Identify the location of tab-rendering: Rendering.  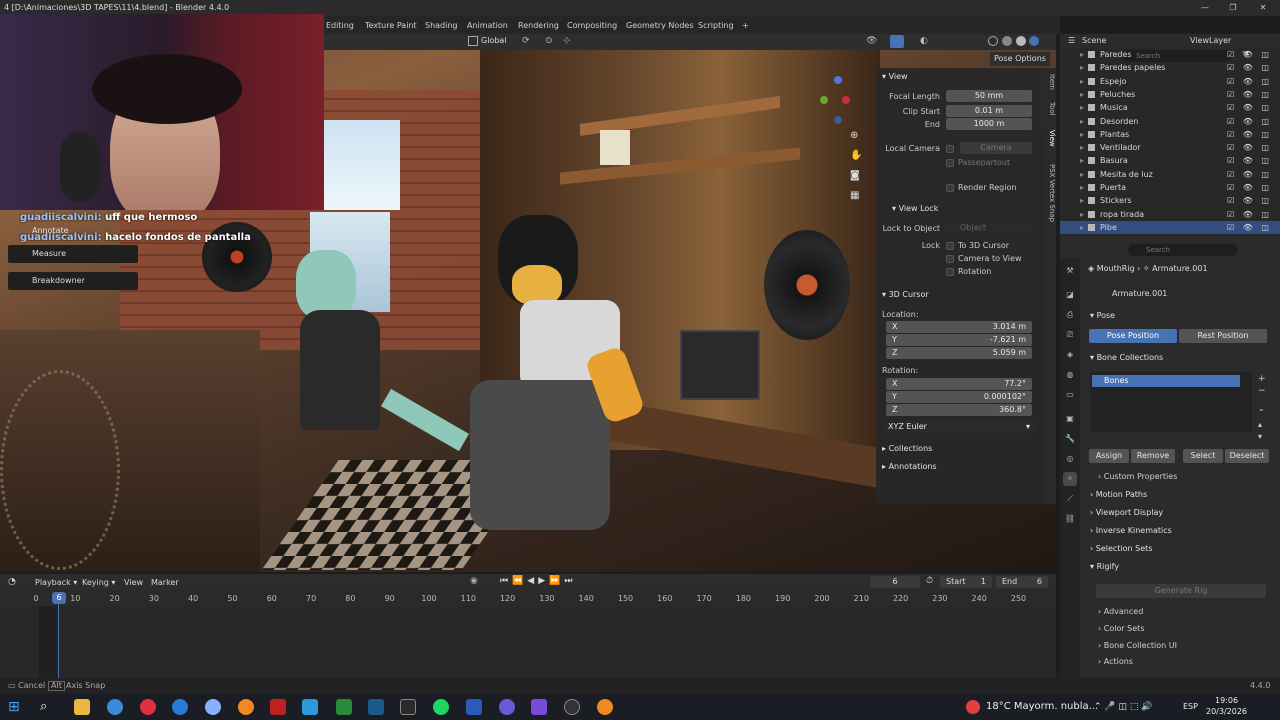
(538, 25).